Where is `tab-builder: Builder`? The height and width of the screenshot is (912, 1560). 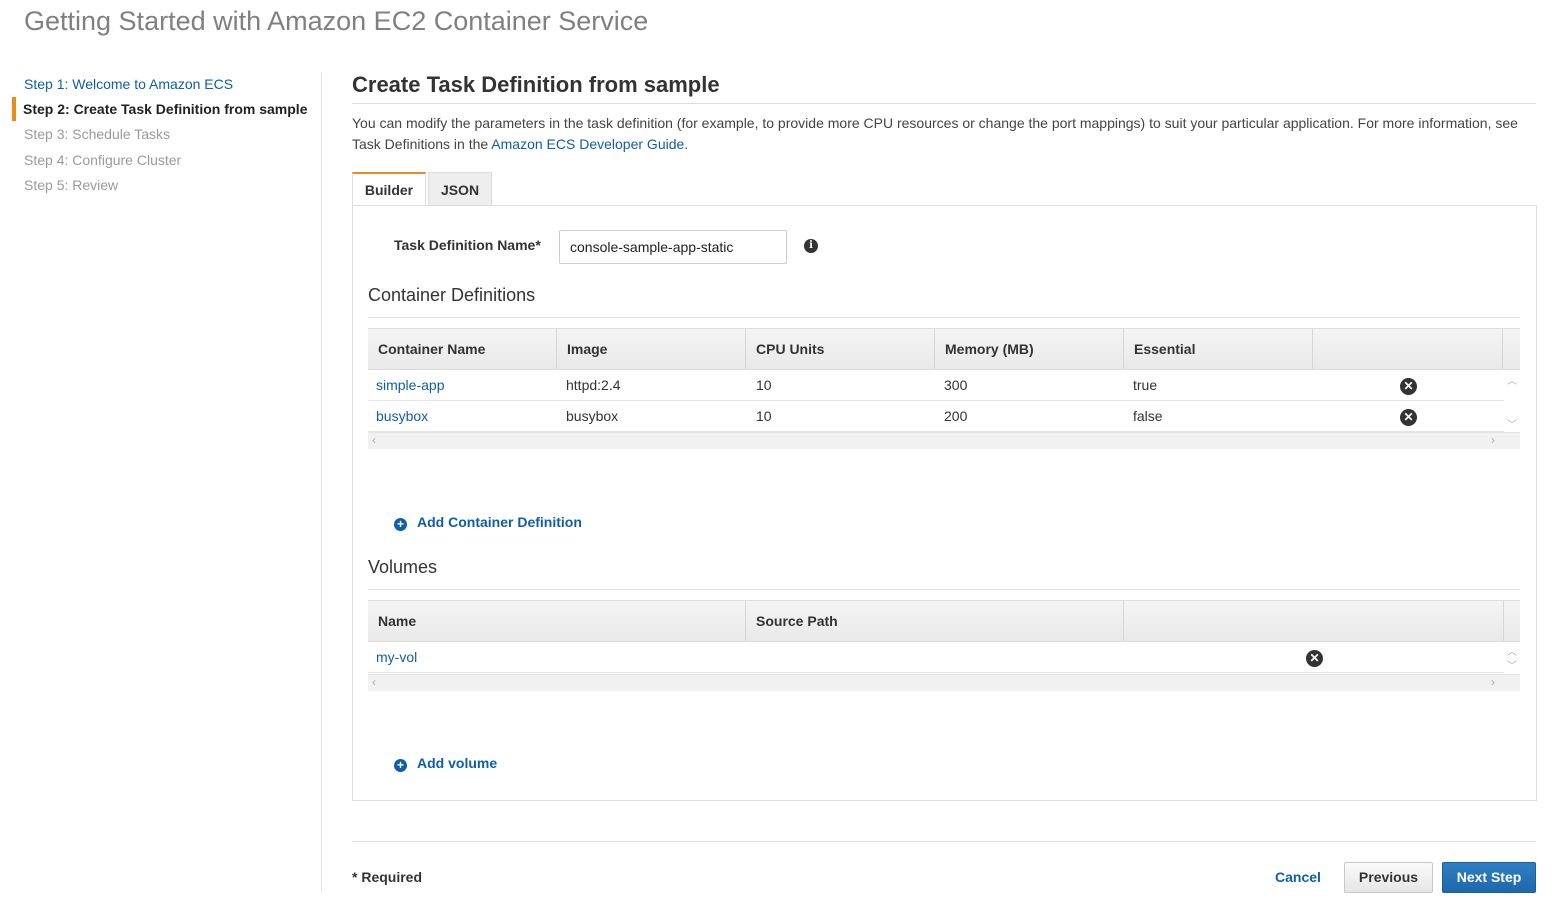
tab-builder: Builder is located at coordinates (389, 189).